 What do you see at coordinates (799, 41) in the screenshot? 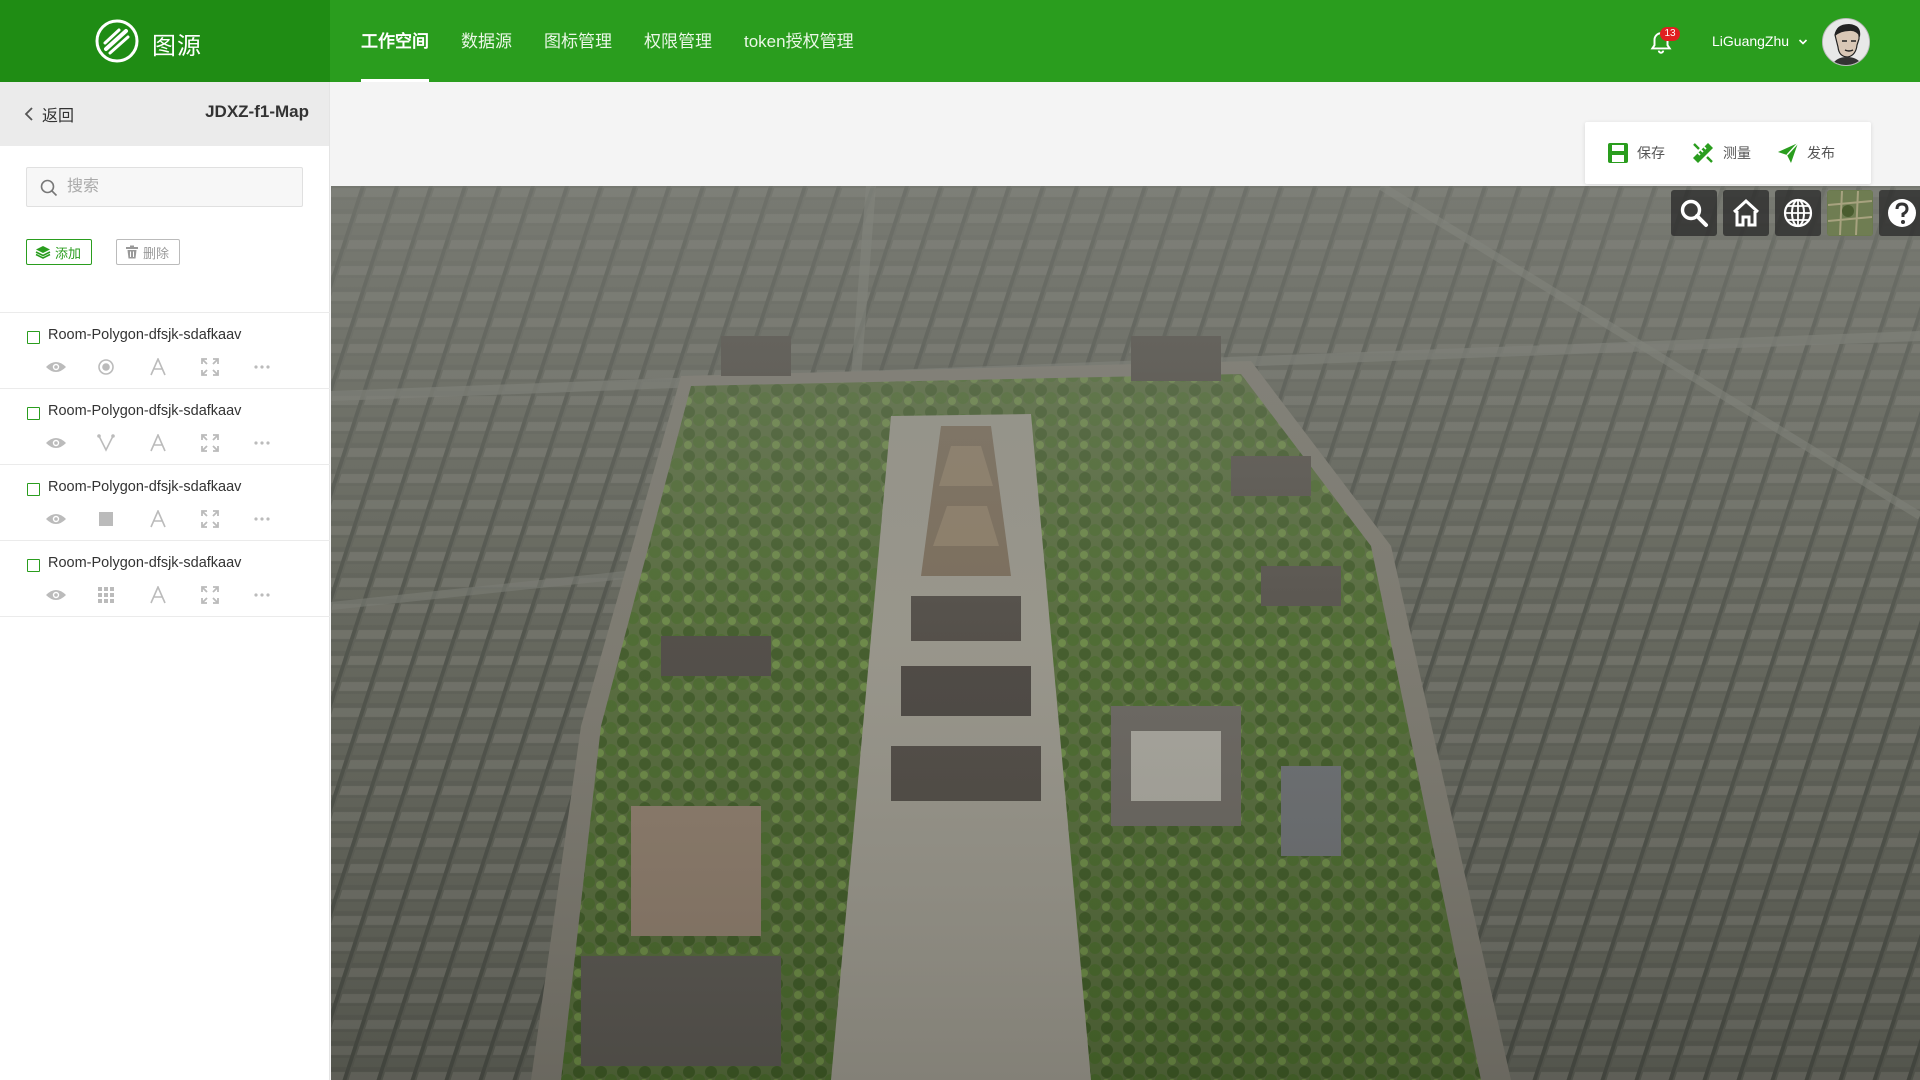
I see `nav-token-management: token授权管理` at bounding box center [799, 41].